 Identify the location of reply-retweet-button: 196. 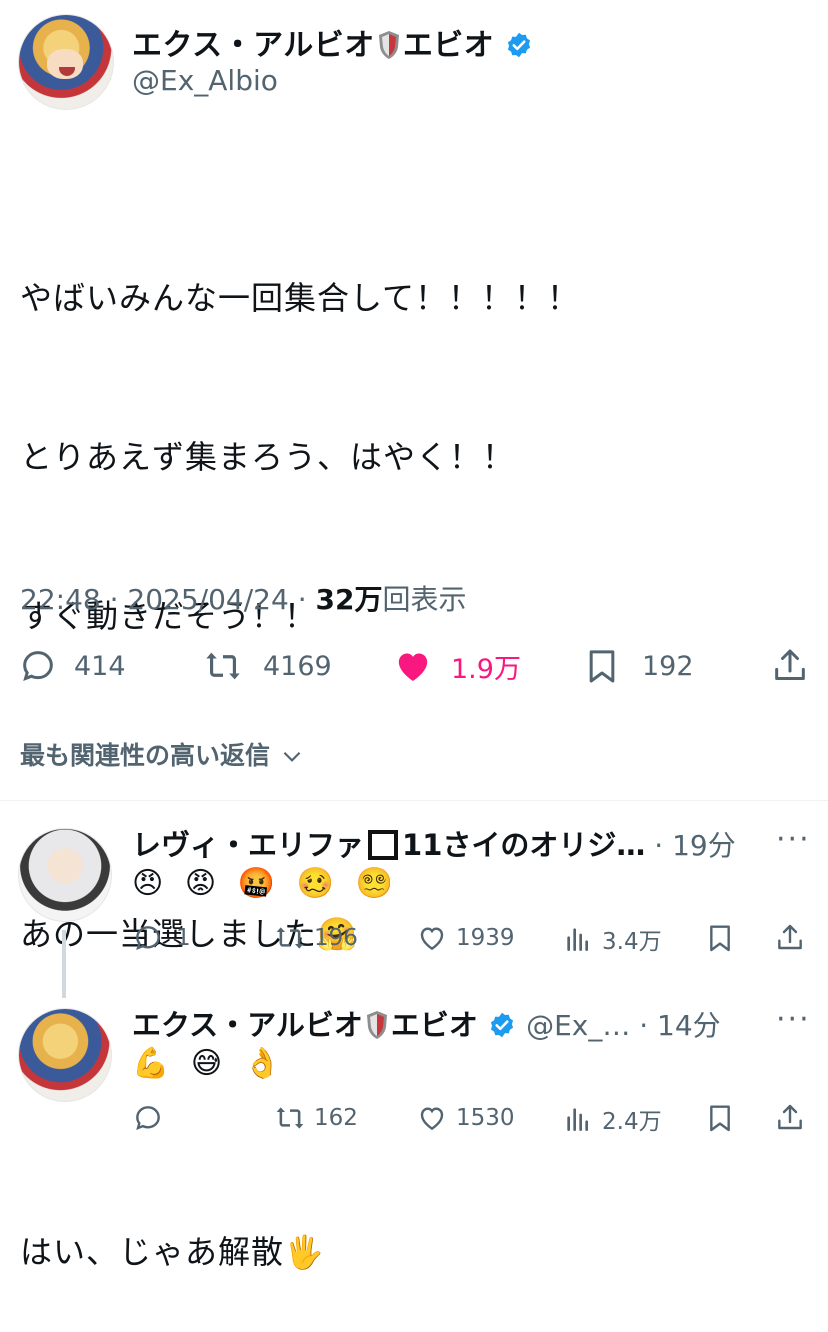
(316, 938).